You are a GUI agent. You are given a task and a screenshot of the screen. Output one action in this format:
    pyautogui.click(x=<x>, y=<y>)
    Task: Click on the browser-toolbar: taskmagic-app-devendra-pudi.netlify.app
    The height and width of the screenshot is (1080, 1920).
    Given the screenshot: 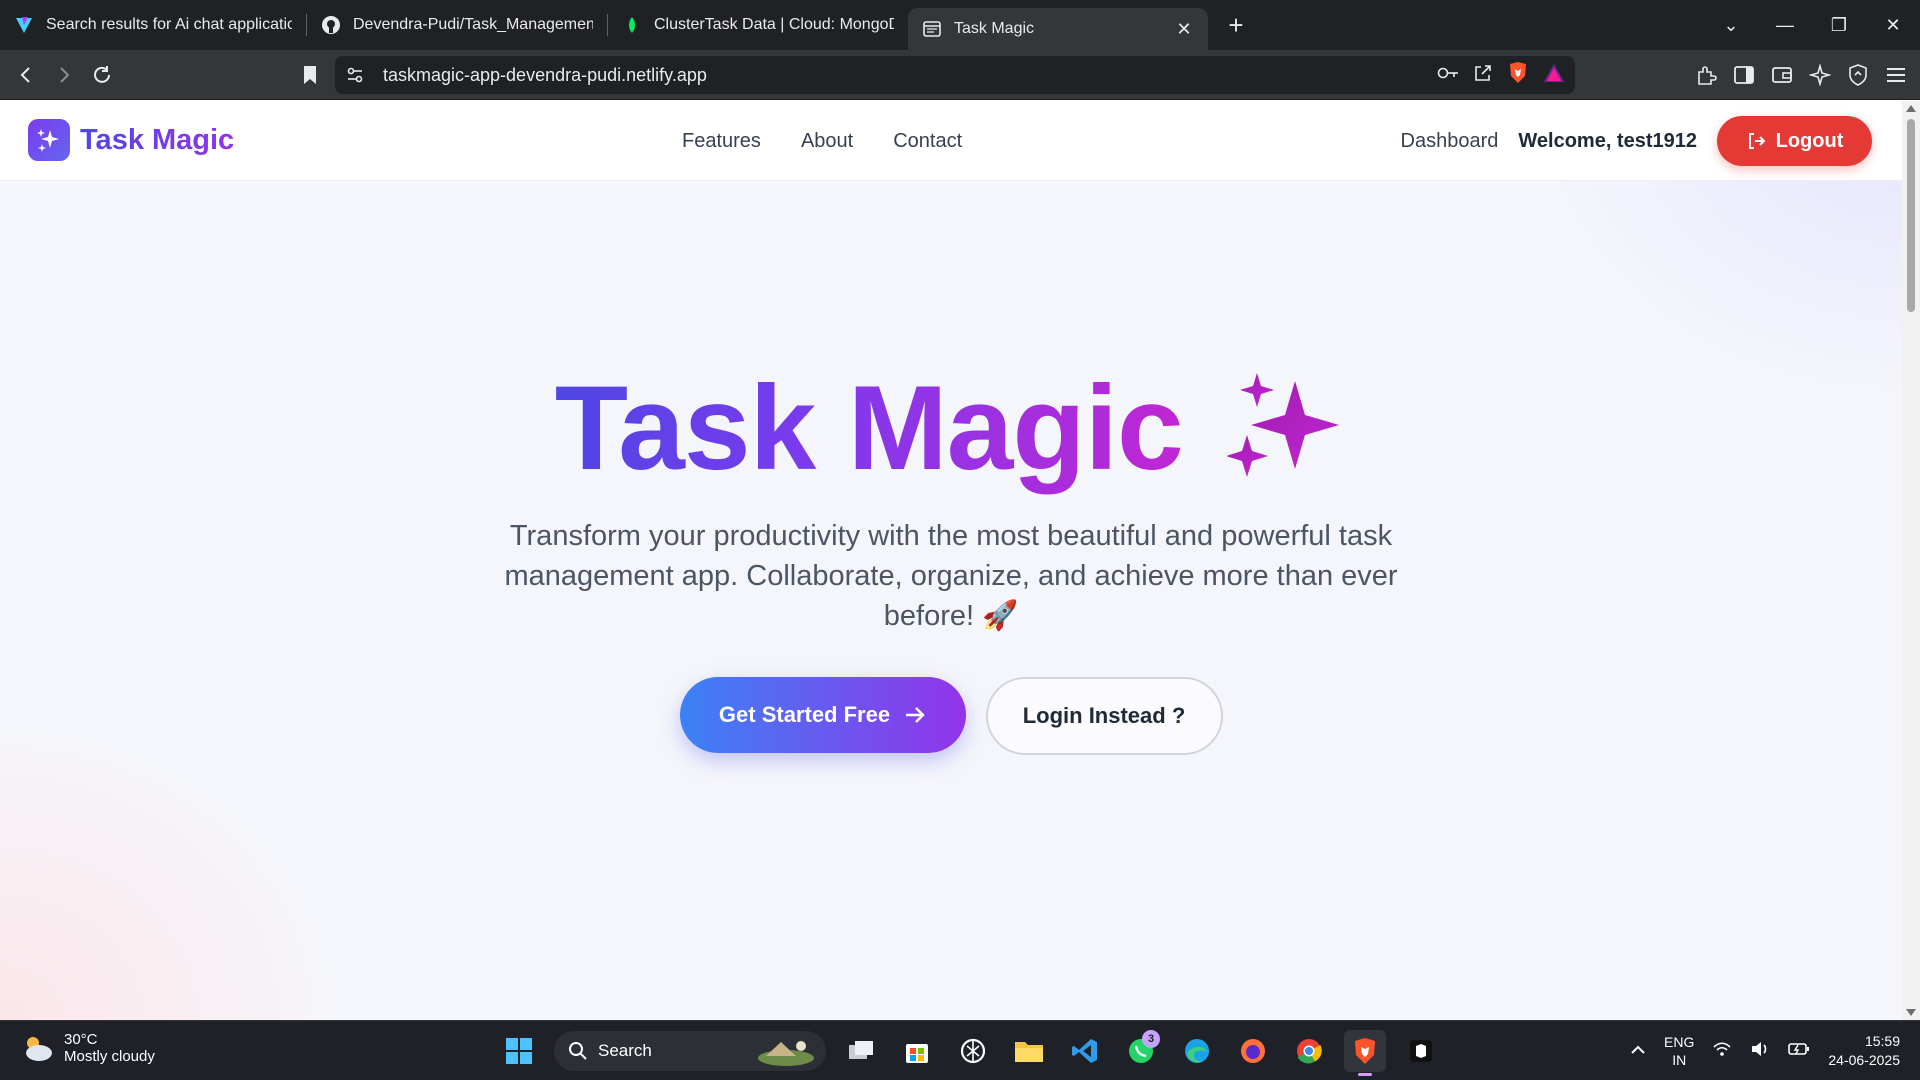 What is the action you would take?
    pyautogui.click(x=960, y=75)
    